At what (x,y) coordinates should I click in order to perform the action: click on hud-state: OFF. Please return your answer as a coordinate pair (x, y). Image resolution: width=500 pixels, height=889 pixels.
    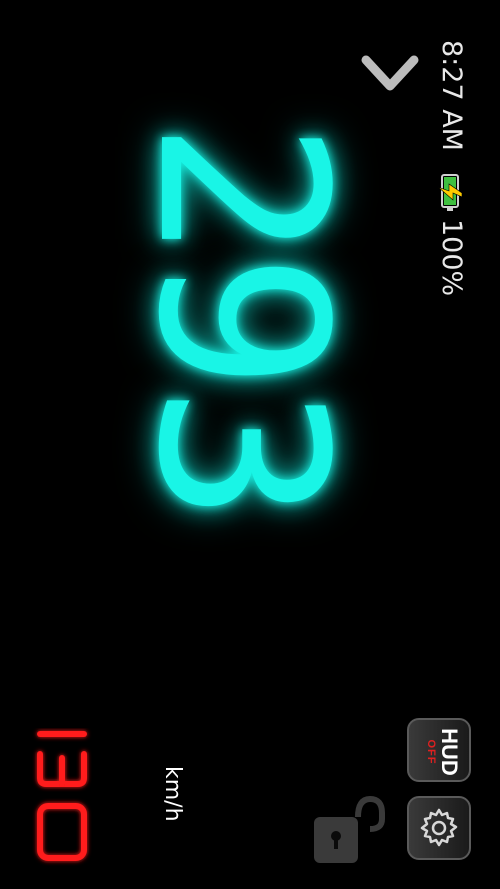
    Looking at the image, I should click on (431, 752).